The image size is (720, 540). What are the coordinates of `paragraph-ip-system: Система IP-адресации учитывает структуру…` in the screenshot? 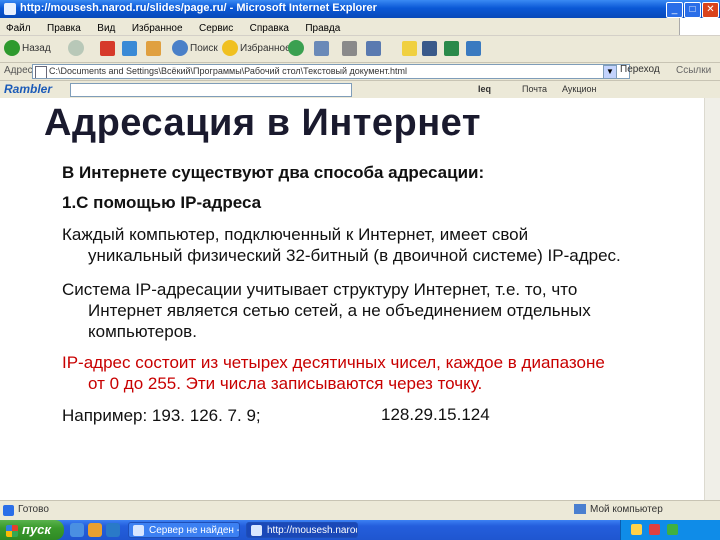 It's located at (326, 310).